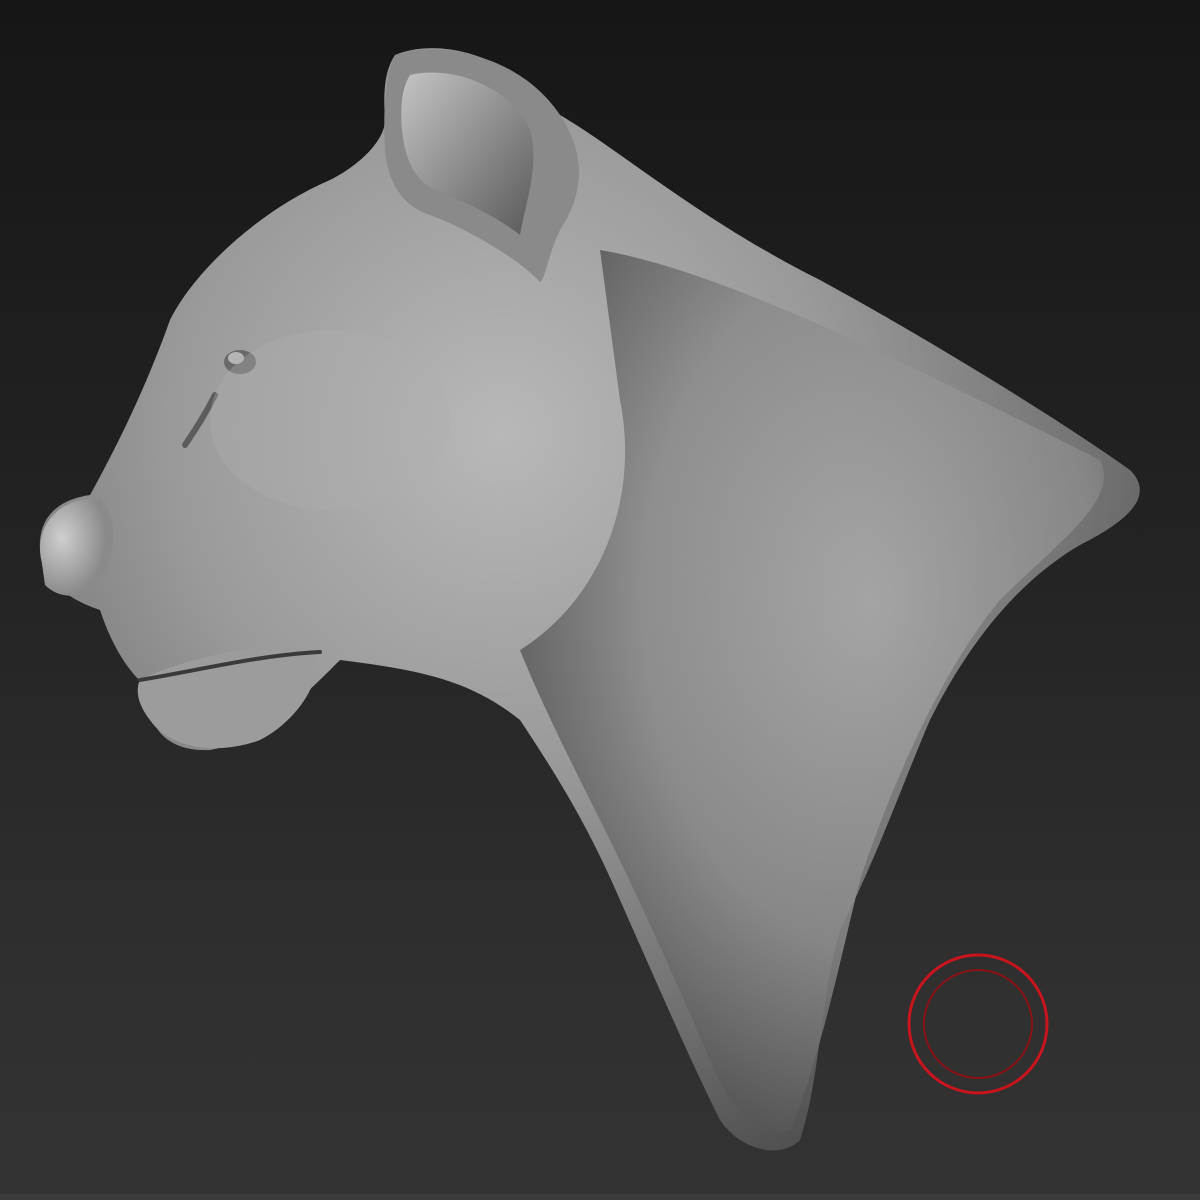  Describe the element at coordinates (978, 1024) in the screenshot. I see `brush-cursor-icon` at that location.